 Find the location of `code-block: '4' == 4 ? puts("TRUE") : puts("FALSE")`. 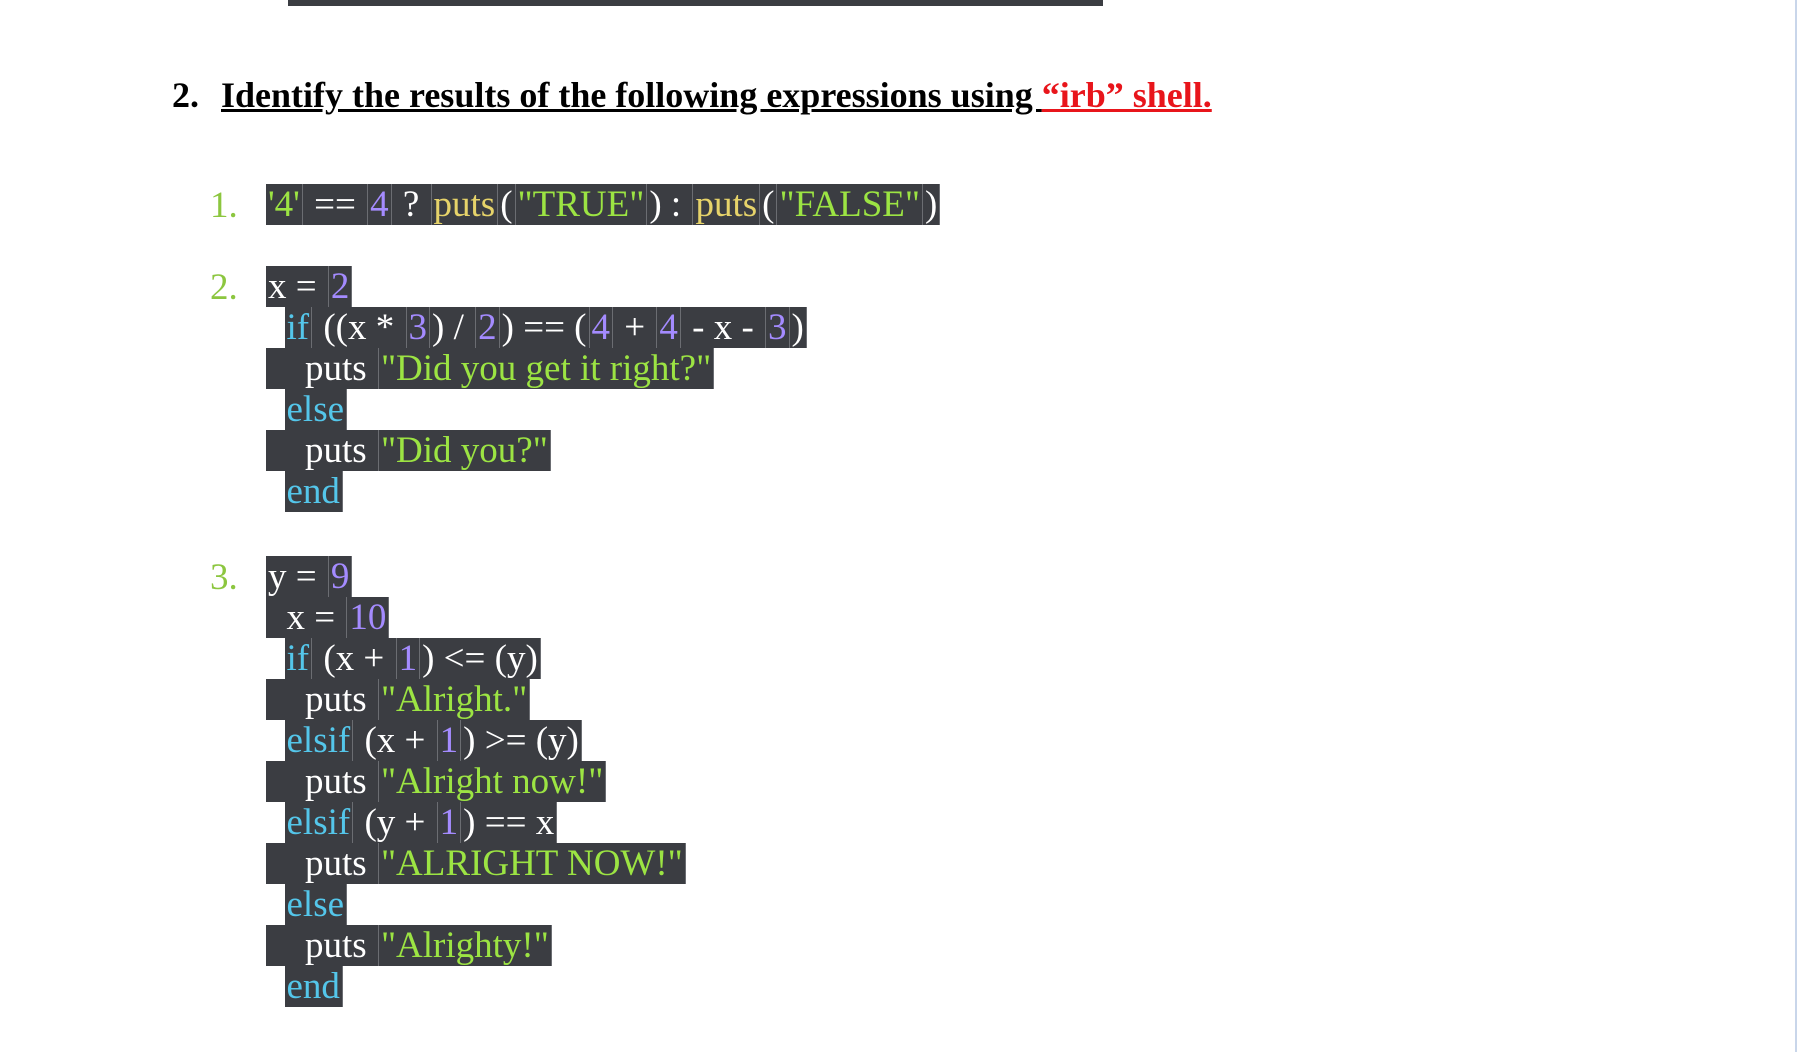

code-block: '4' == 4 ? puts("TRUE") : puts("FALSE") is located at coordinates (603, 204).